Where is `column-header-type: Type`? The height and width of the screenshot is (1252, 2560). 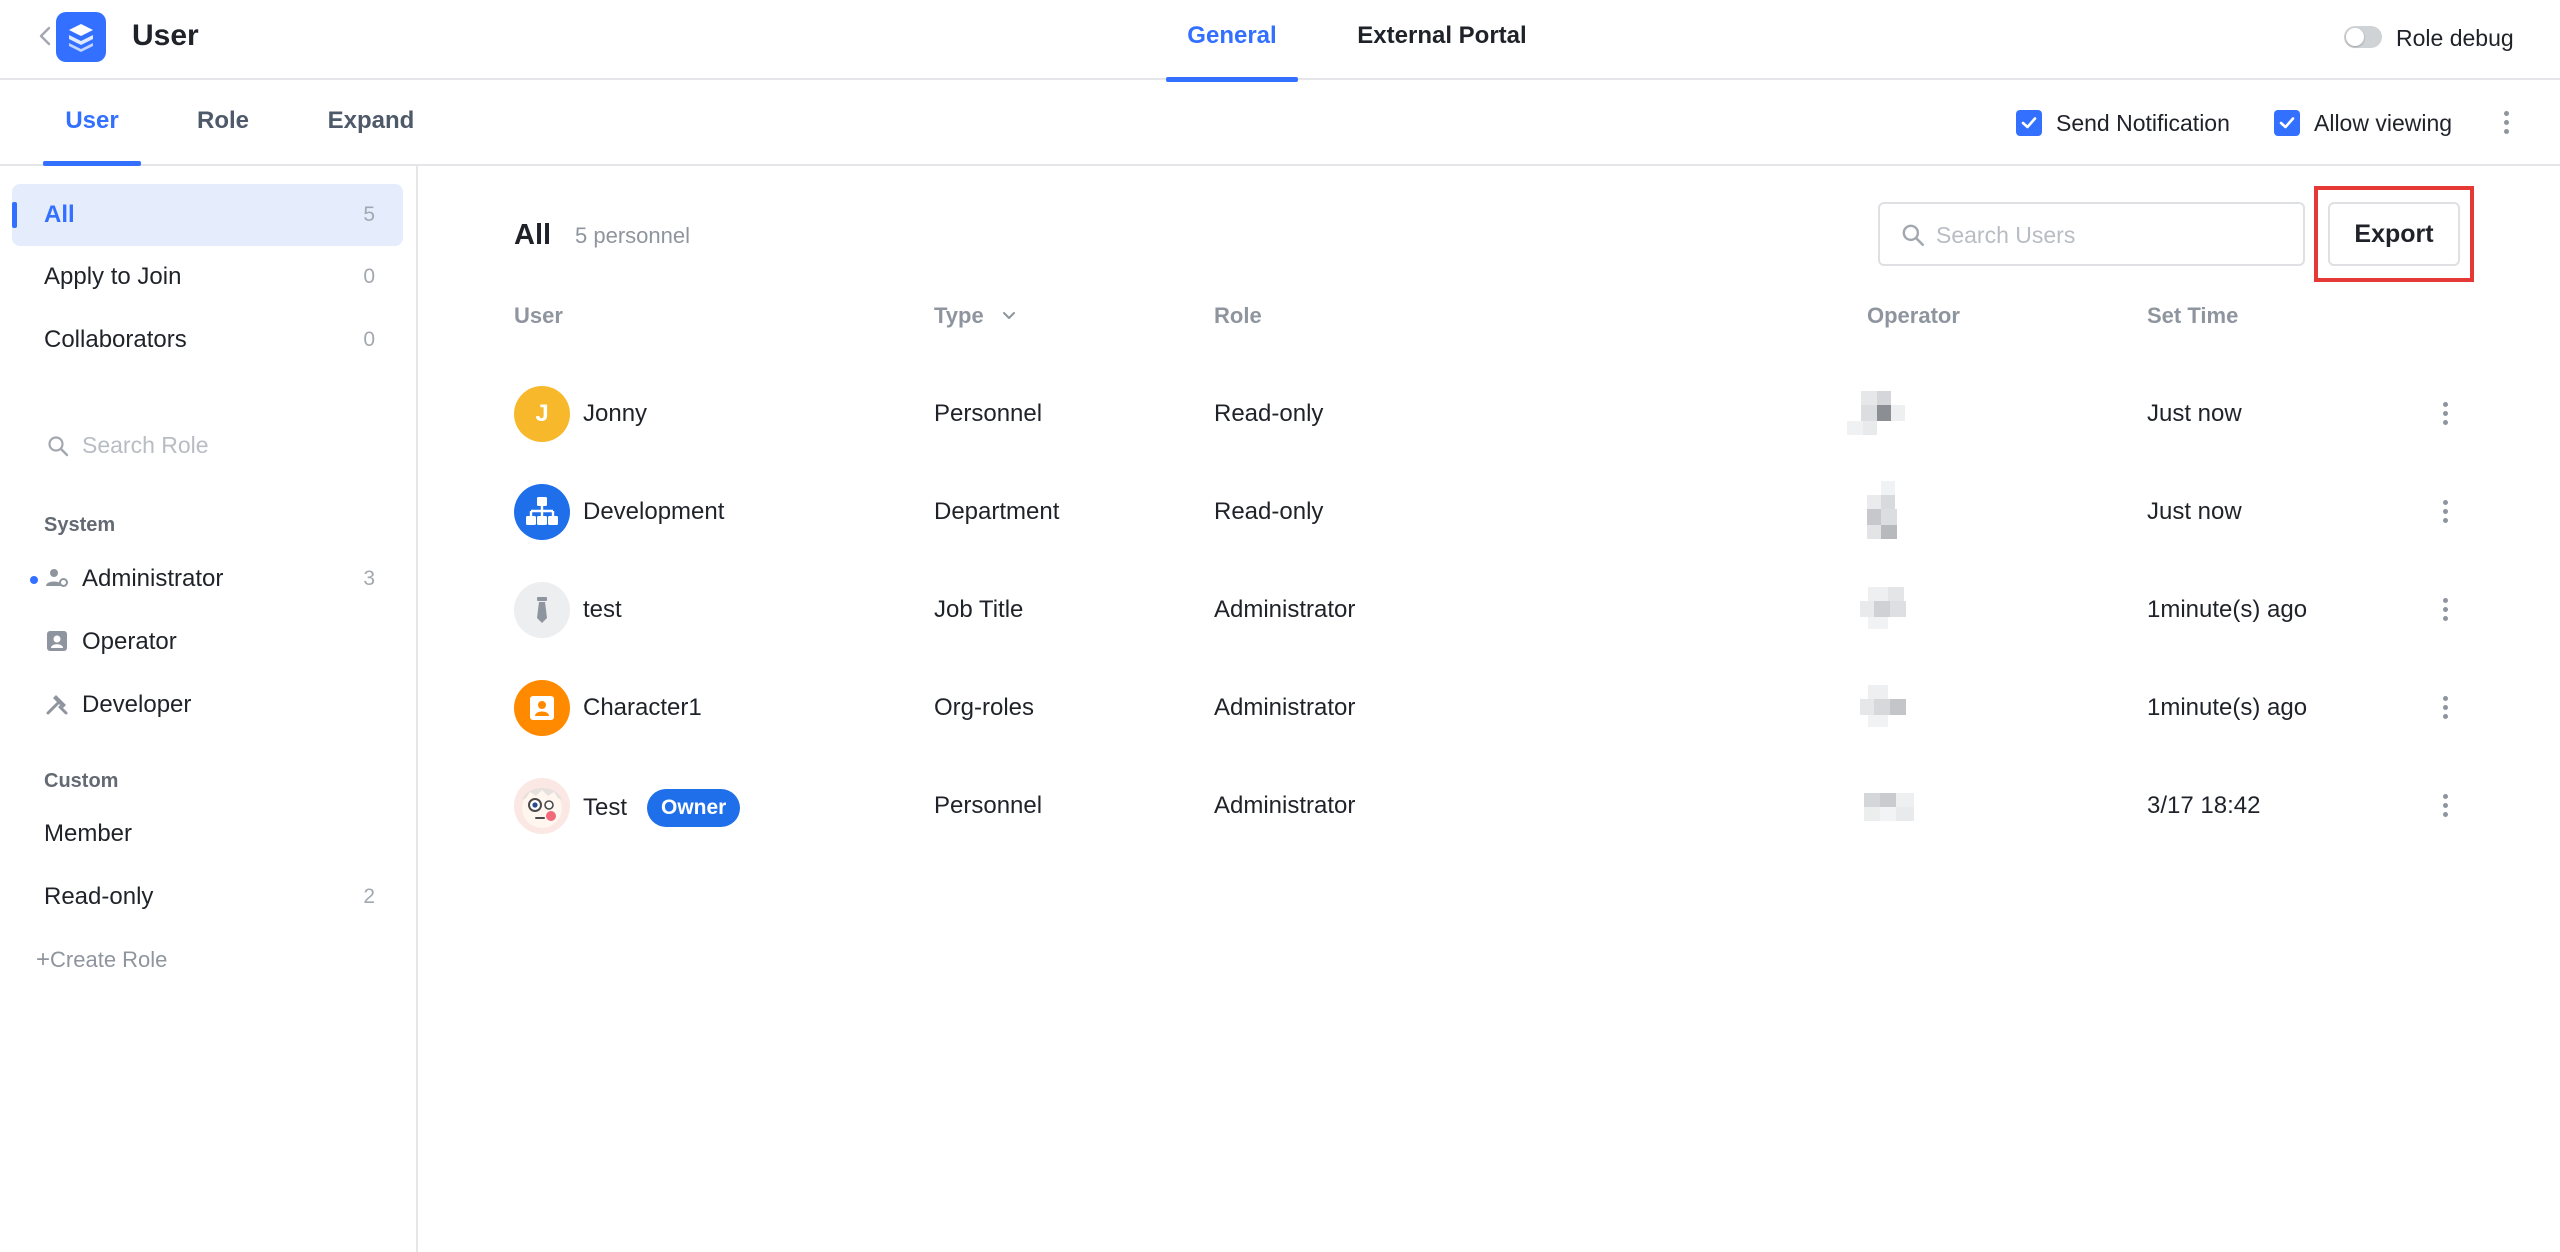
column-header-type: Type is located at coordinates (959, 316).